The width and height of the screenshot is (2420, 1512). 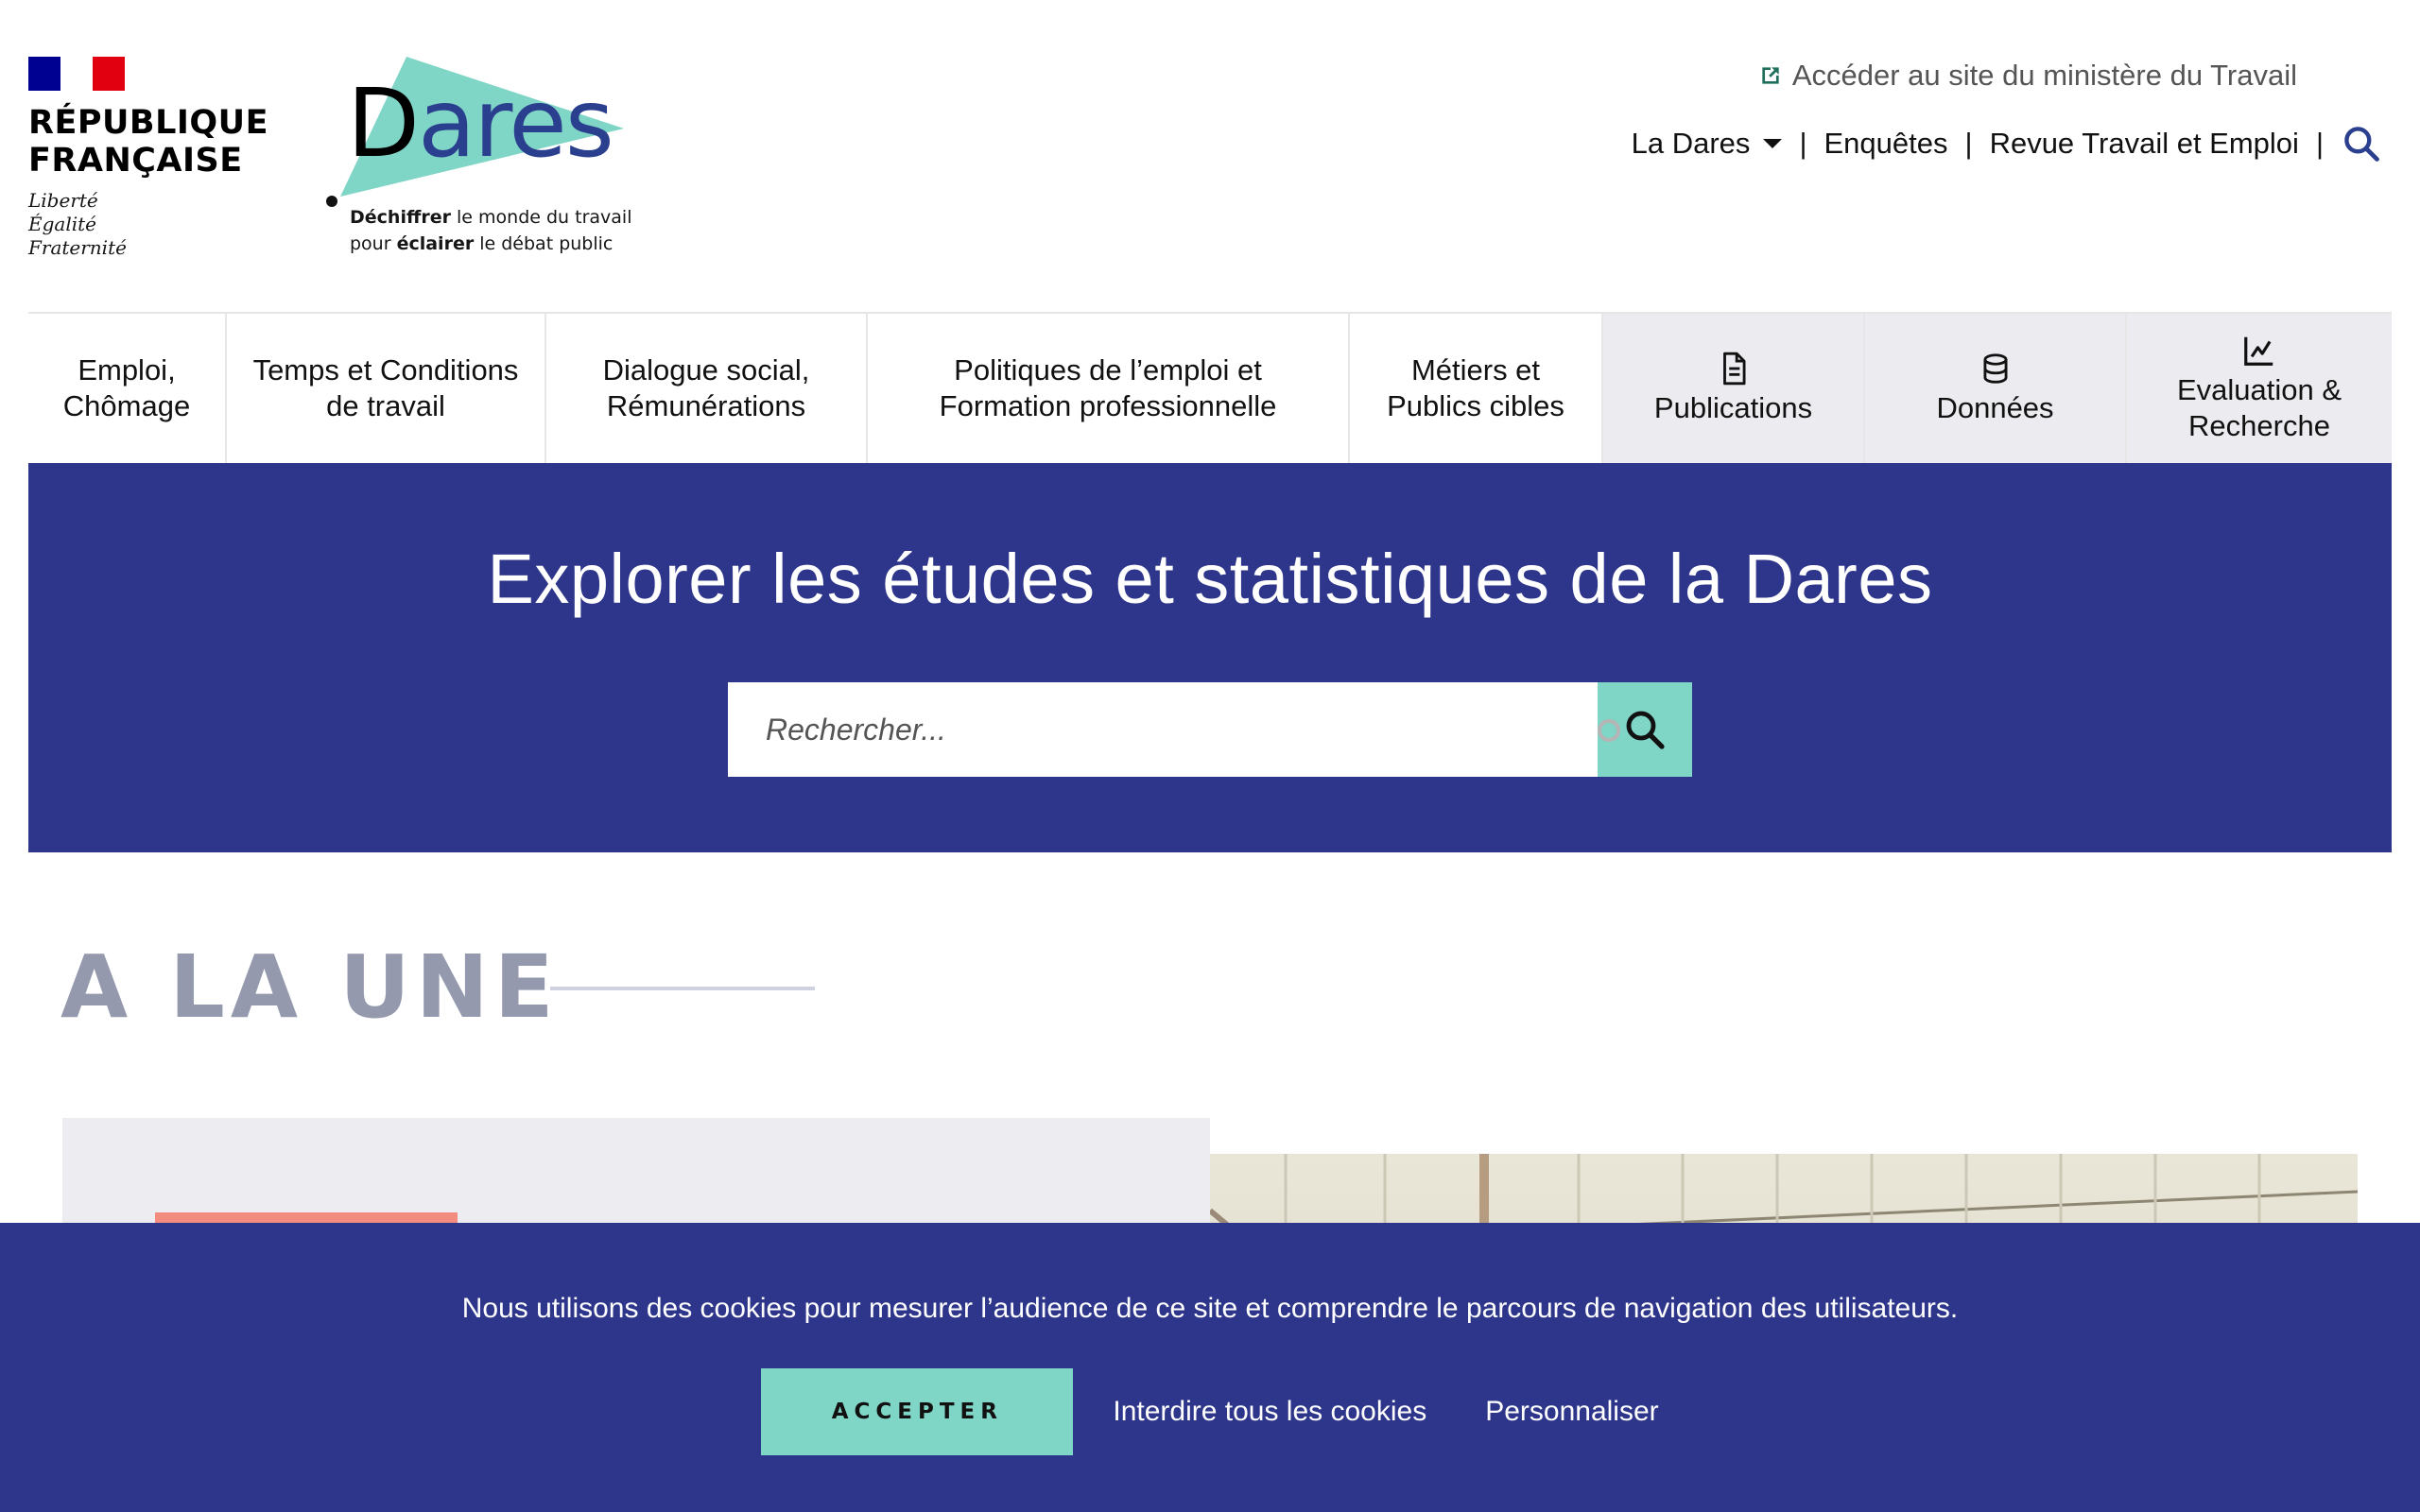 I want to click on customize-cookies-button: Personnaliser, so click(x=1571, y=1412).